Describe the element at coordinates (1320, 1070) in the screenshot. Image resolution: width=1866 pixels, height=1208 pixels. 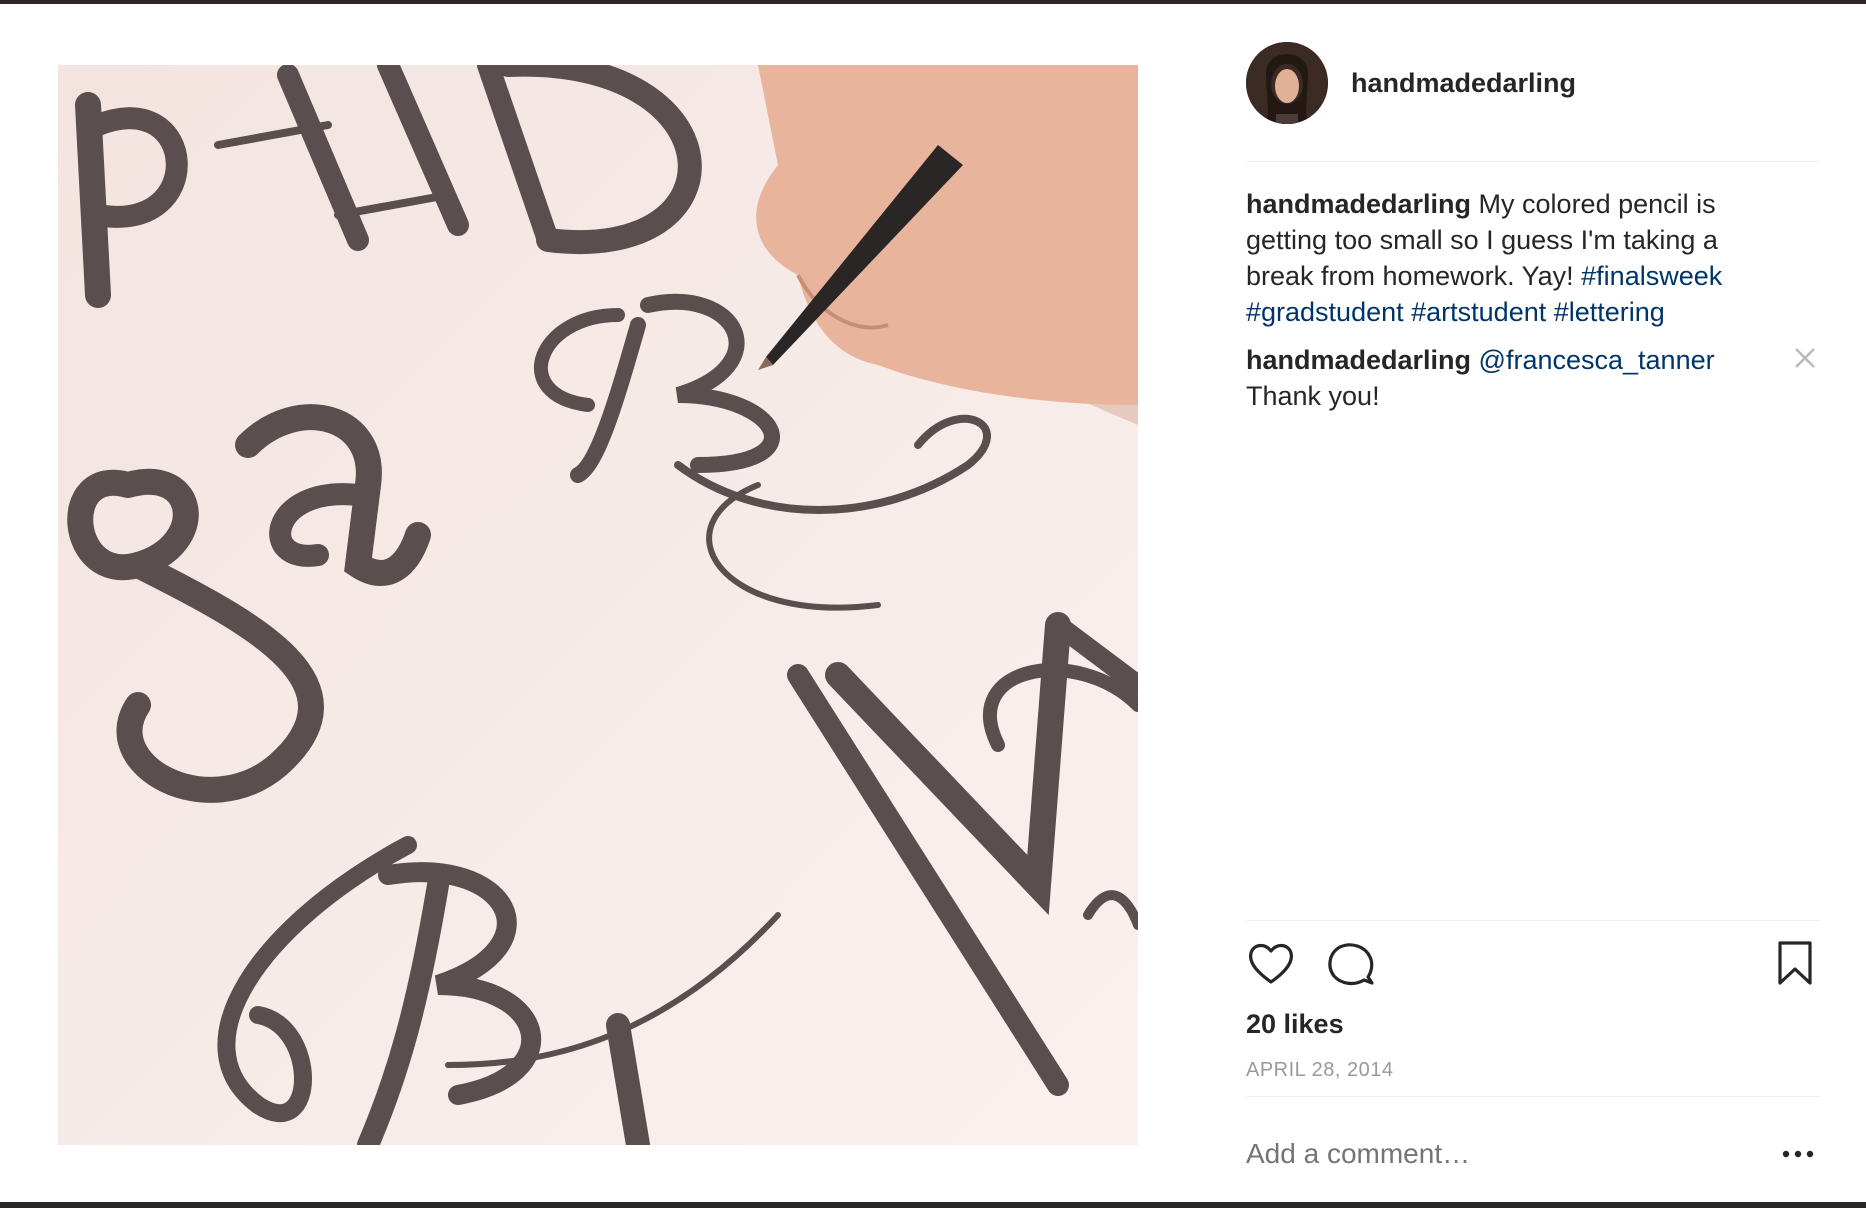
I see `post-date: APRIL 28, 2014` at that location.